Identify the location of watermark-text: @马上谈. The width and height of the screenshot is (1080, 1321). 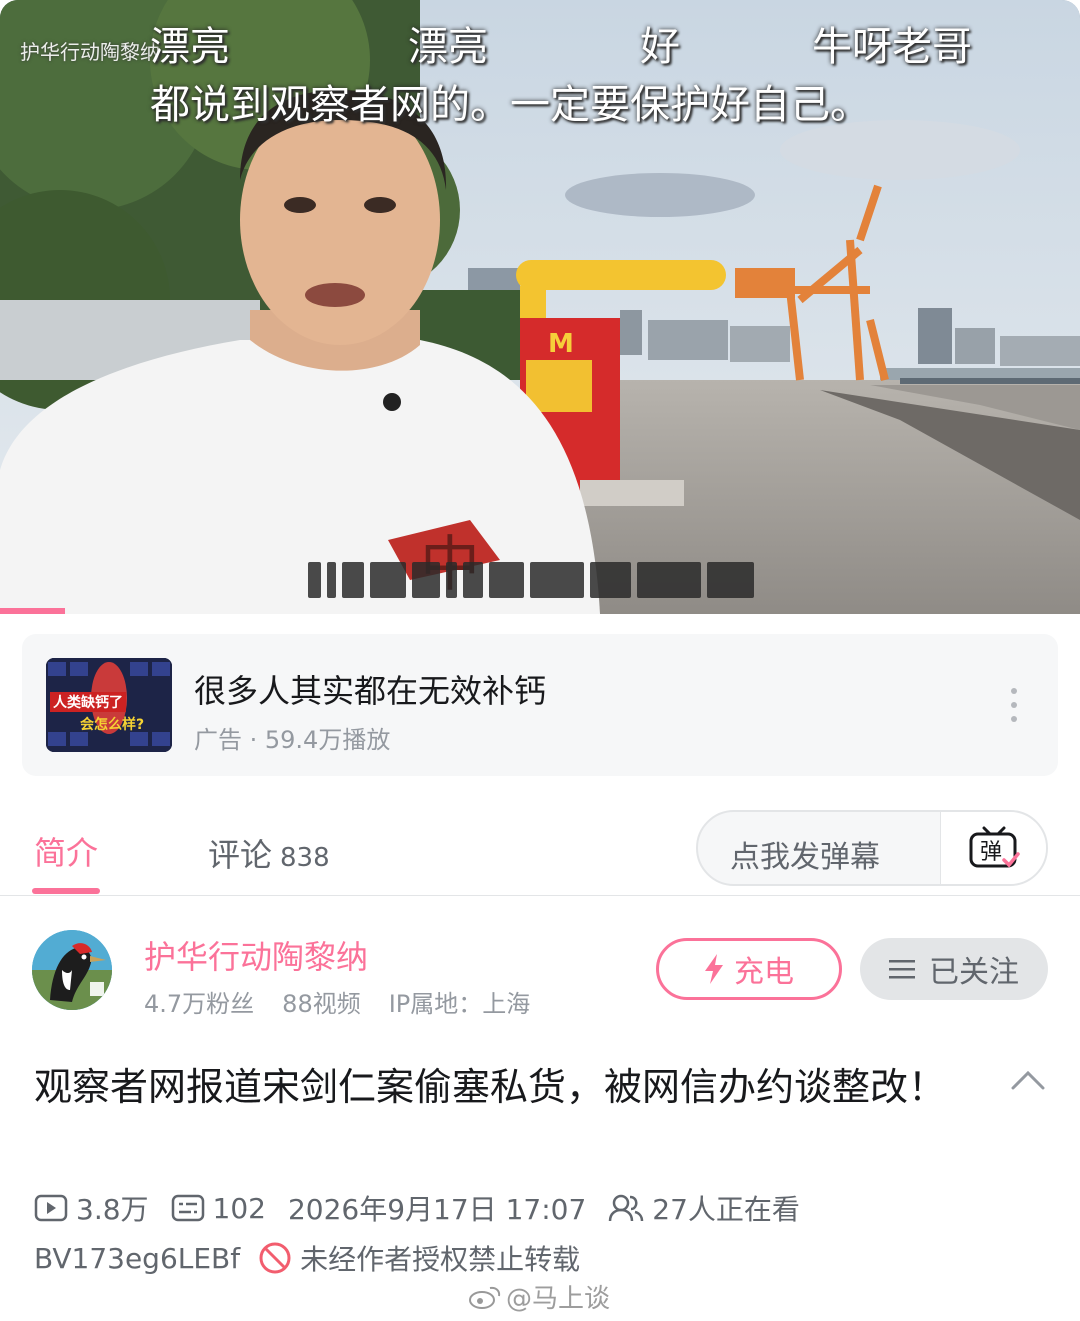
(558, 1299).